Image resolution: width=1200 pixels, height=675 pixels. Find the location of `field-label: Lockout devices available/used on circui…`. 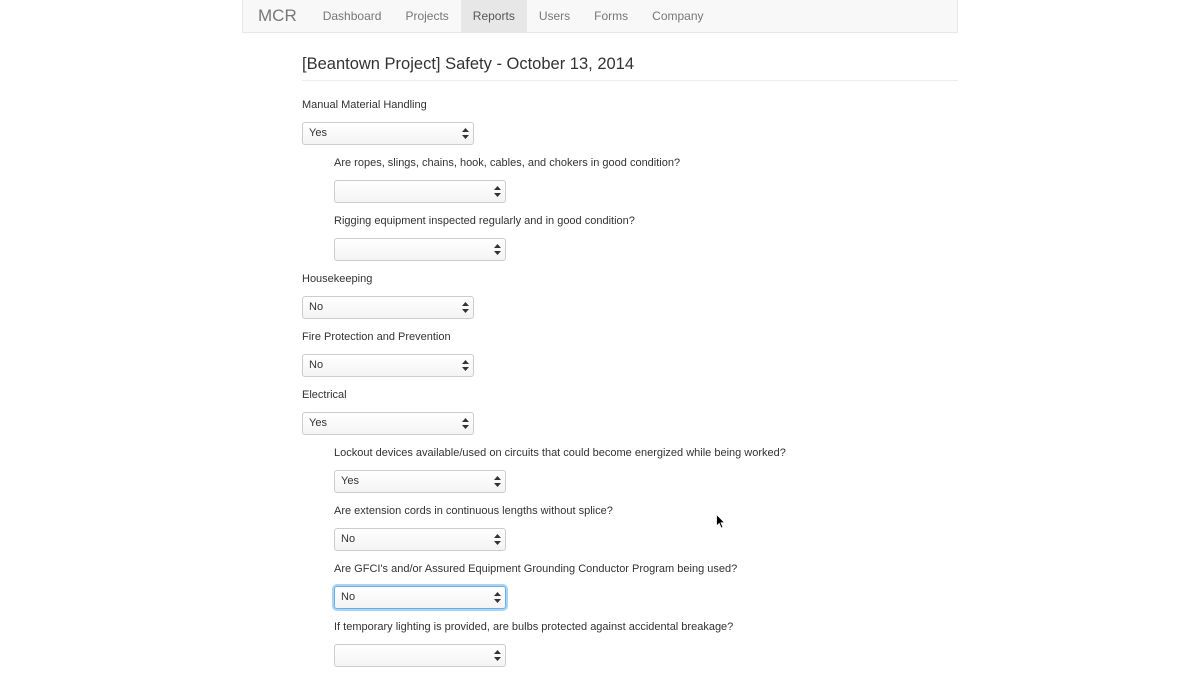

field-label: Lockout devices available/used on circui… is located at coordinates (560, 453).